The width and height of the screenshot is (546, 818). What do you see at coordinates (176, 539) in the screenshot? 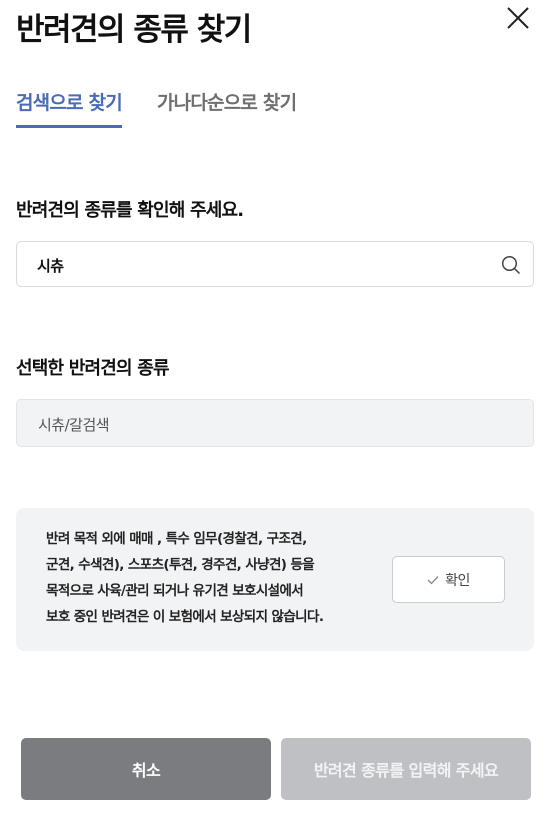
I see `notice-line: 반려 목적 외에 매매 , 특수 임무(경찰견, 구조견,` at bounding box center [176, 539].